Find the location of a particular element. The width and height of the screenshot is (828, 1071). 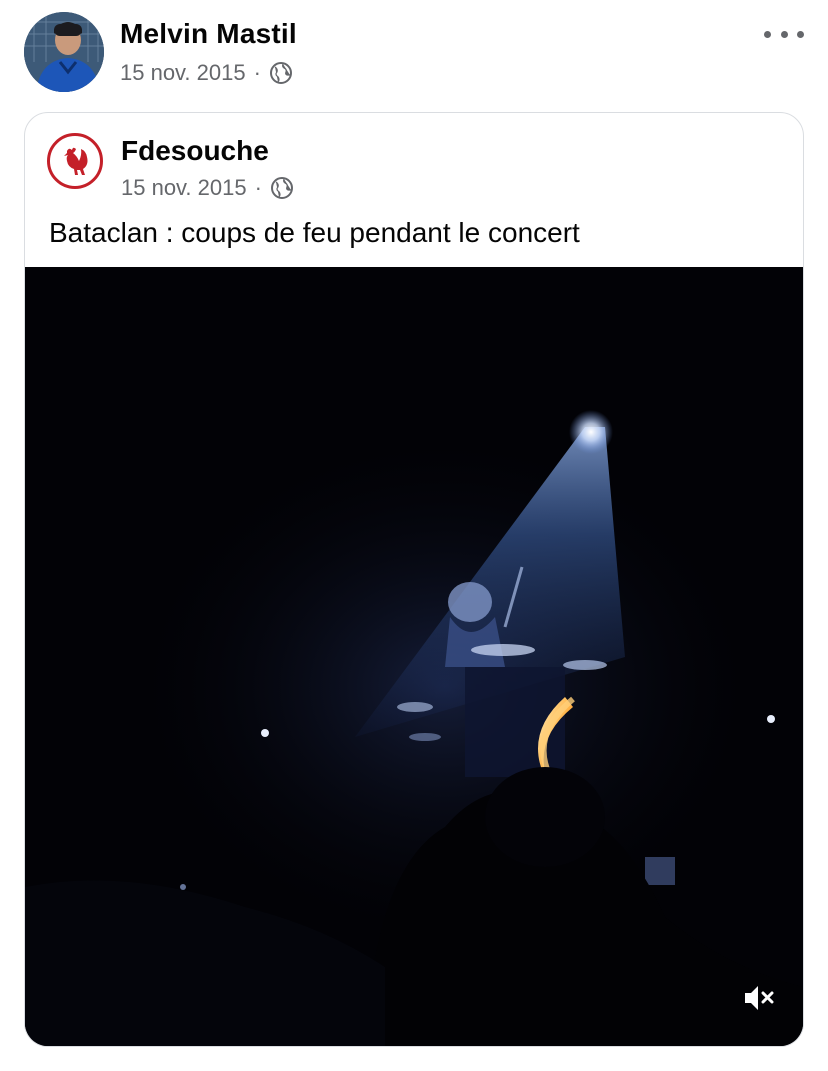

avatar-image is located at coordinates (64, 52).